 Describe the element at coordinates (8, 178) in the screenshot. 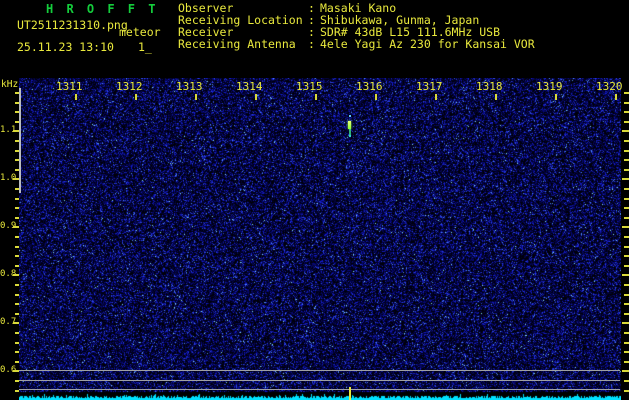

I see `y-tick-label: 1.0` at that location.